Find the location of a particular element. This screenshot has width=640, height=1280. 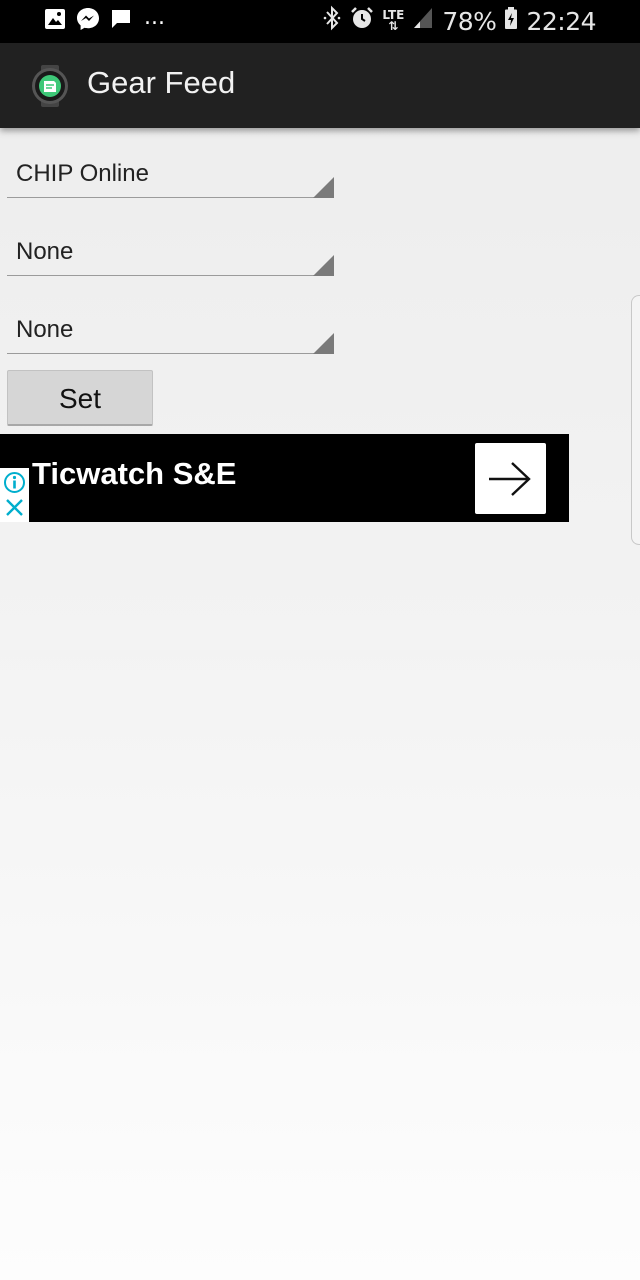

set-button: Set is located at coordinates (80, 398).